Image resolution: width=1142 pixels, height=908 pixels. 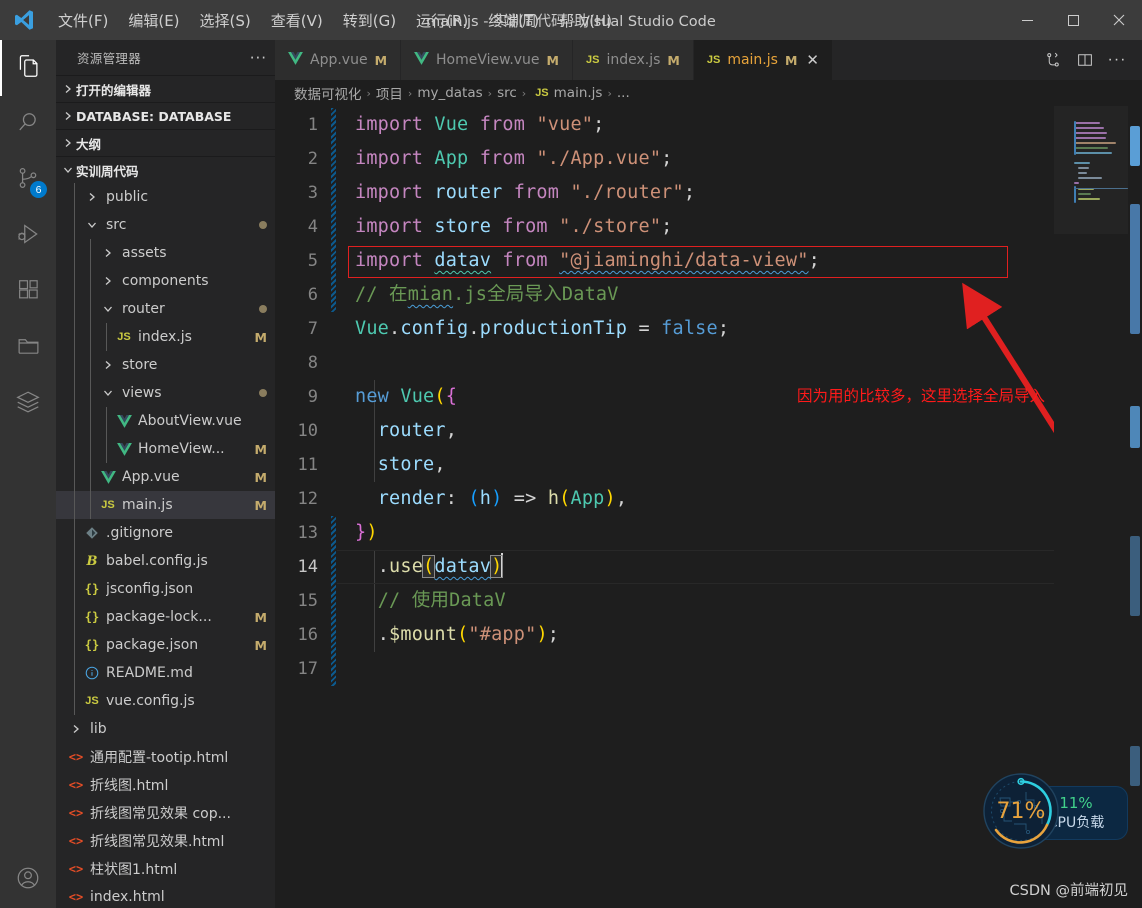 I want to click on breadcrumb-item-3: src, so click(x=507, y=93).